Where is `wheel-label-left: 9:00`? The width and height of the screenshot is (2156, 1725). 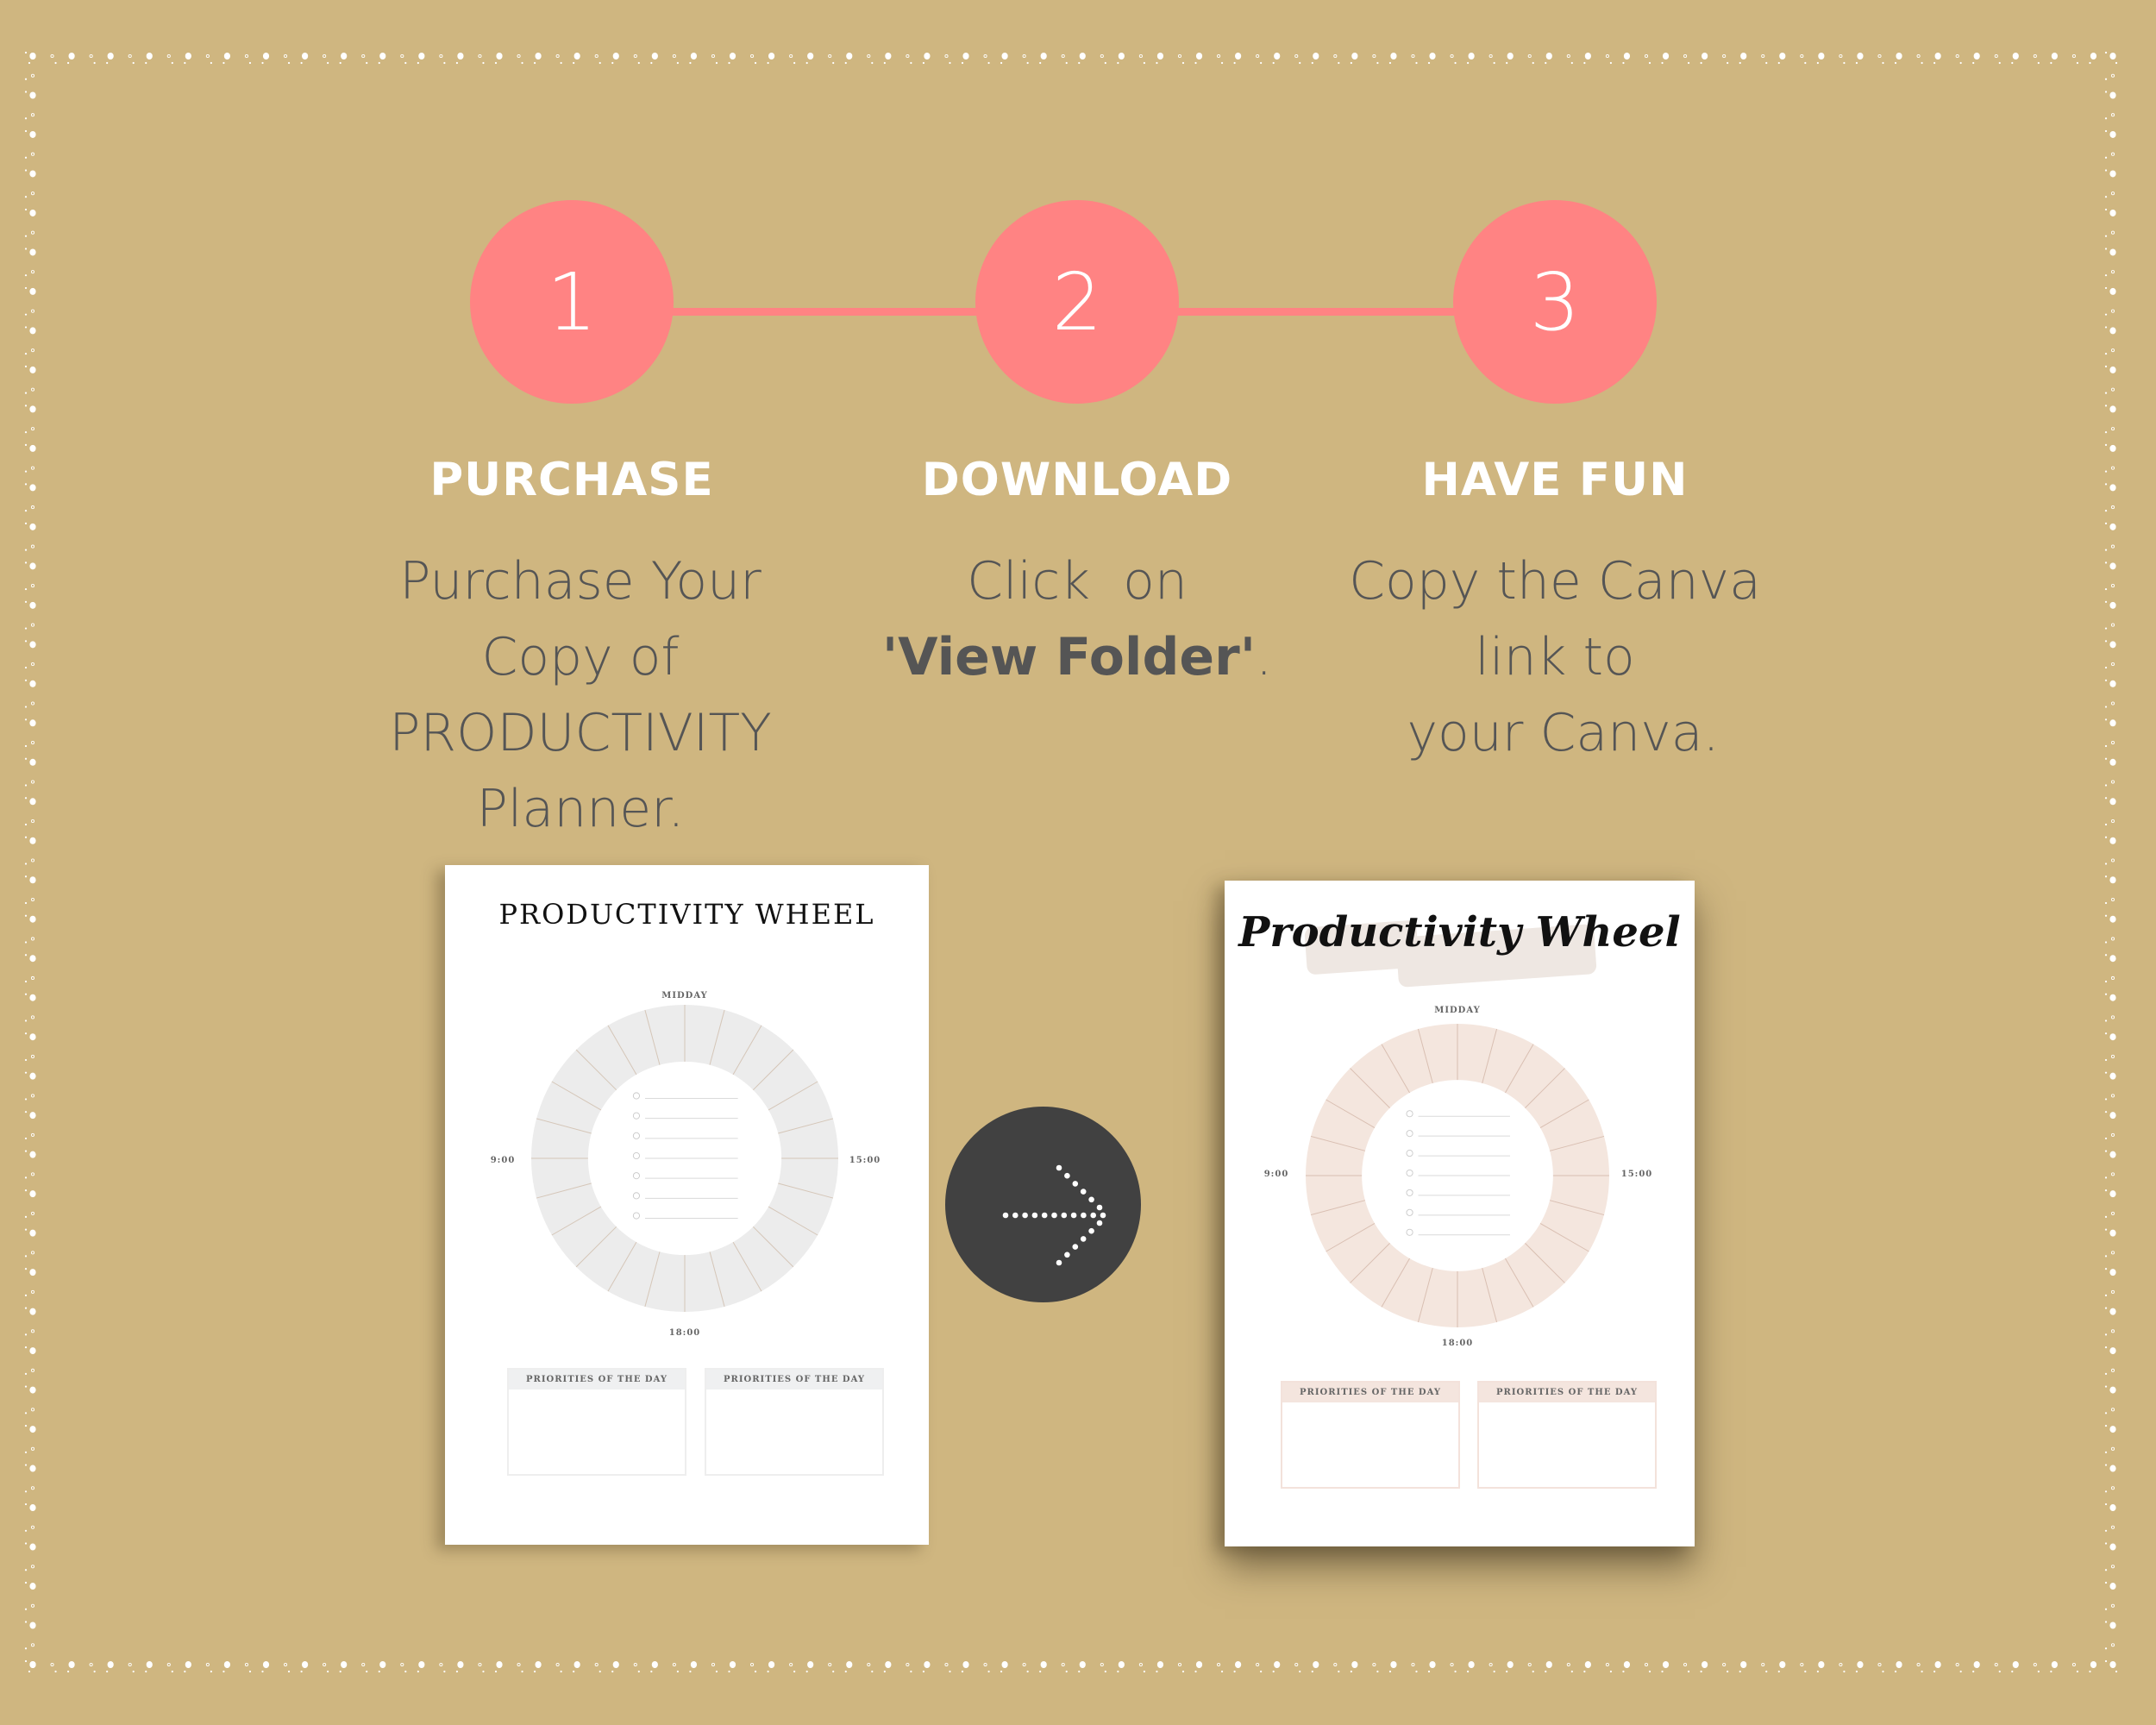 wheel-label-left: 9:00 is located at coordinates (503, 1161).